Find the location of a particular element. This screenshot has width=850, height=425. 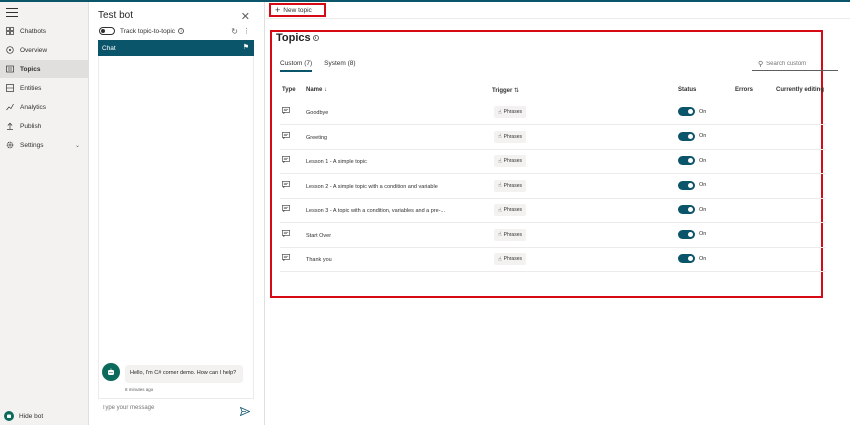

table-row: Lesson 1 - A simple topic ☝ Phrases On is located at coordinates (553, 162).